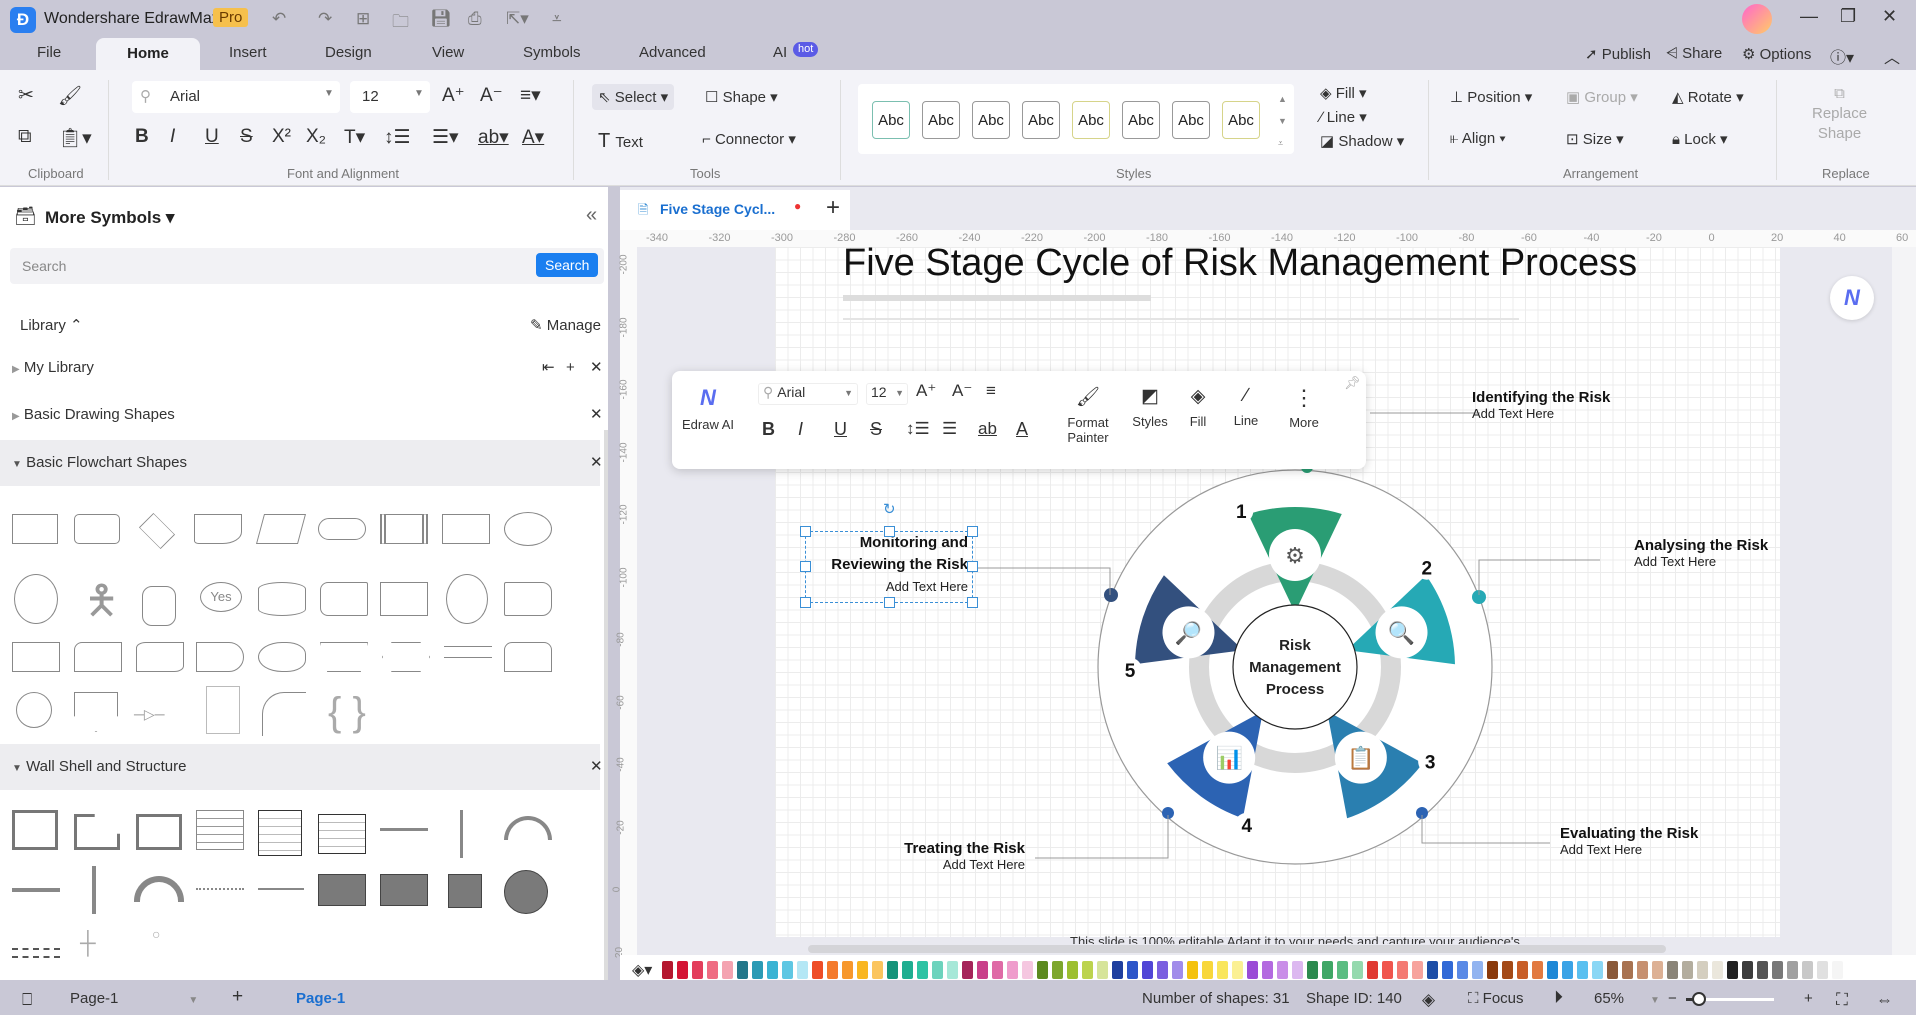 This screenshot has height=1015, width=1916. I want to click on fill-button: ◈ Fill, so click(1198, 407).